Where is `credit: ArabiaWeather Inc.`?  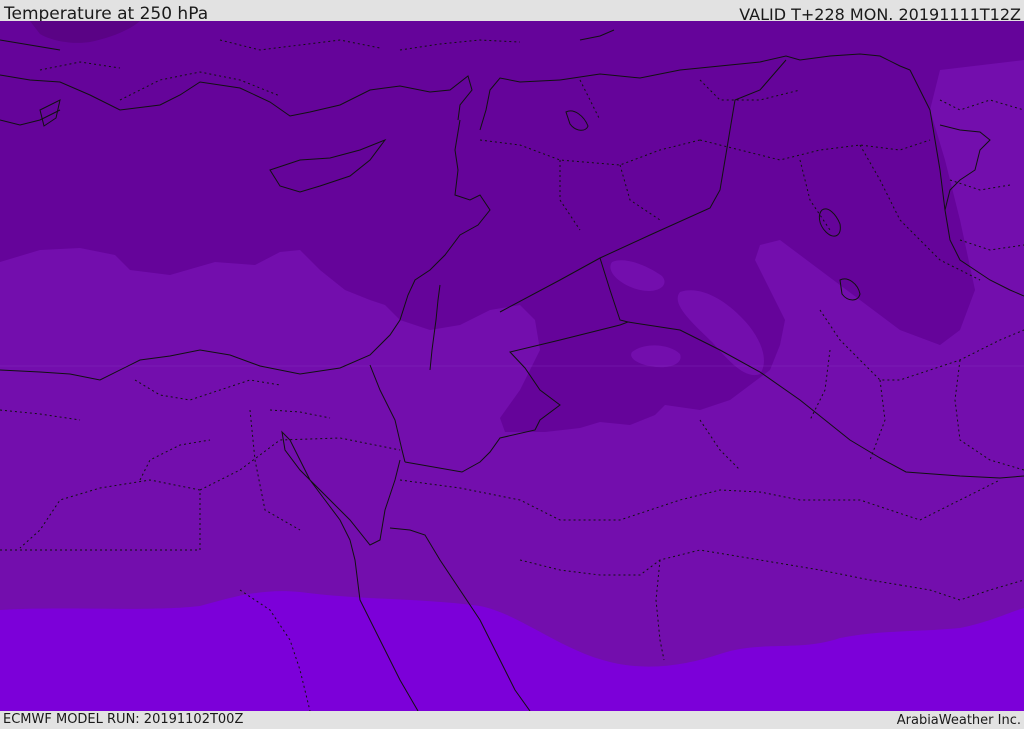
credit: ArabiaWeather Inc. is located at coordinates (958, 720).